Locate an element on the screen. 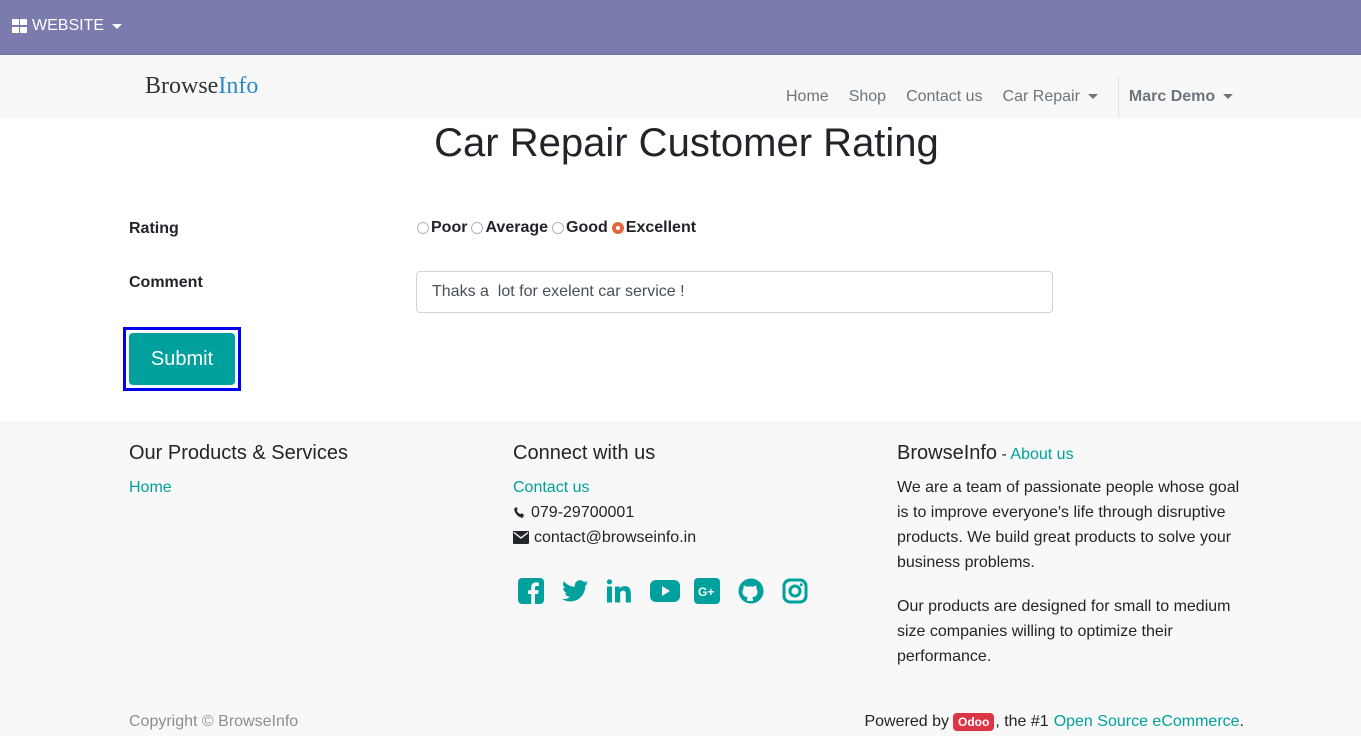 The image size is (1361, 736). rating-option-excellent: Excellent is located at coordinates (653, 228).